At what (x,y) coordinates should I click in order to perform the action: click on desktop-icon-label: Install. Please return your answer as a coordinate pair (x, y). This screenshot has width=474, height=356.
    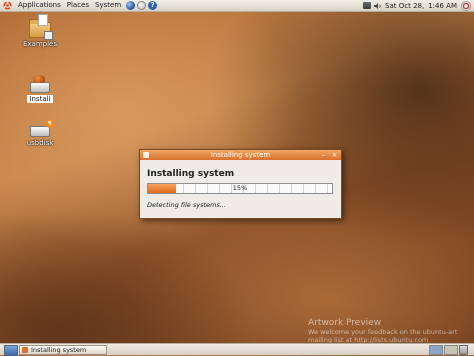
    Looking at the image, I should click on (40, 99).